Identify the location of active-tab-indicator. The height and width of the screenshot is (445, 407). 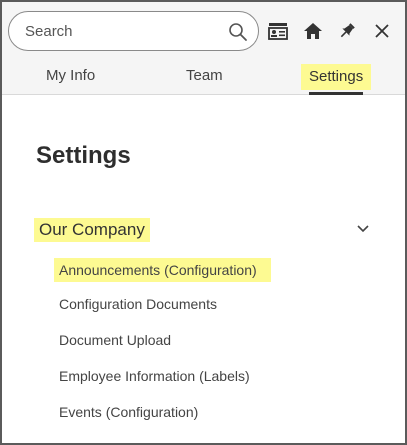
(336, 93).